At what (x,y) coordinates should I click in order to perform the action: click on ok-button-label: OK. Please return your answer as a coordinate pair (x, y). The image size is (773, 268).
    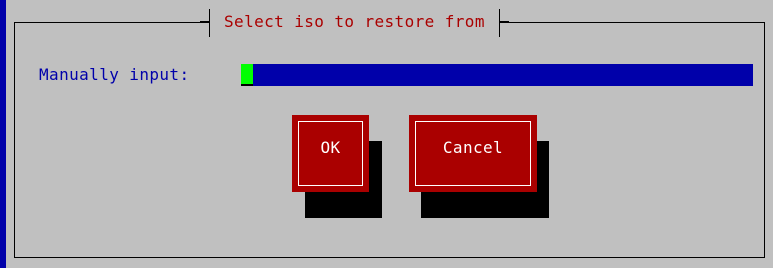
    Looking at the image, I should click on (330, 153).